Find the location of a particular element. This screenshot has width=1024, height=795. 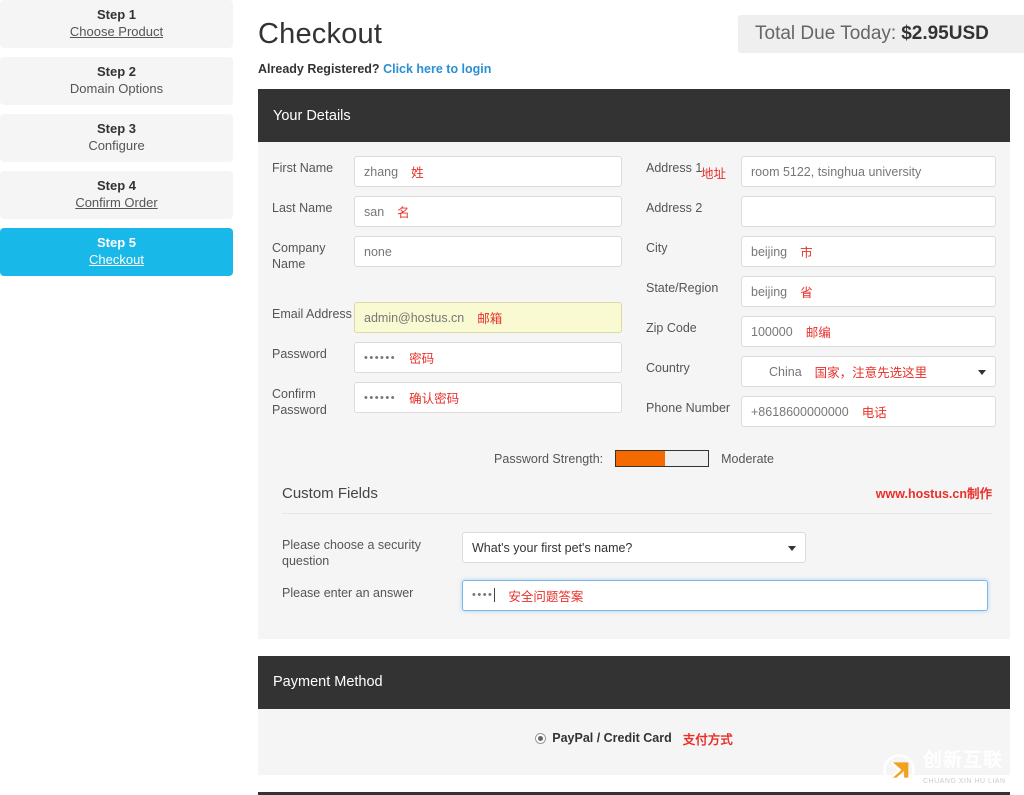

site-watermark-text: www.hostus.cn制作 is located at coordinates (933, 494).